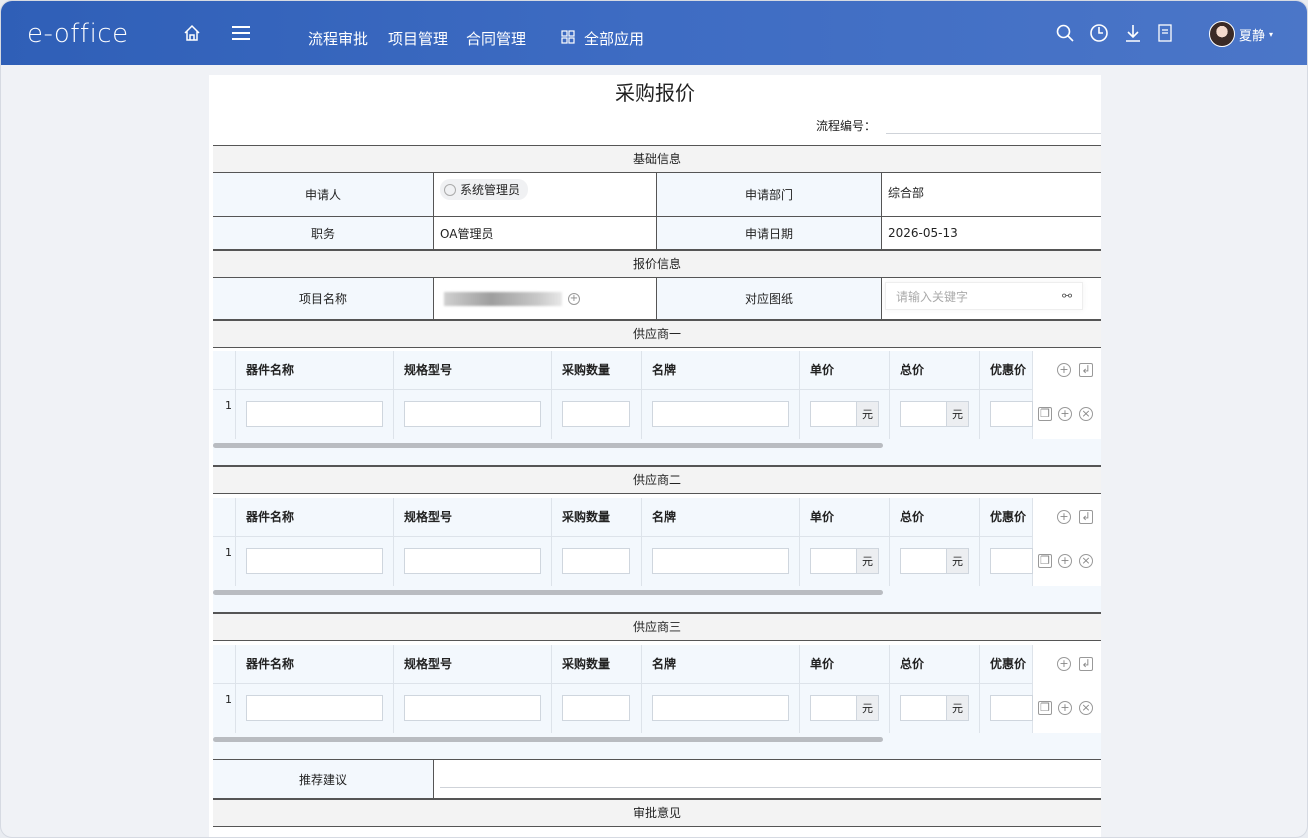  I want to click on row-recommend: 推荐建议, so click(657, 779).